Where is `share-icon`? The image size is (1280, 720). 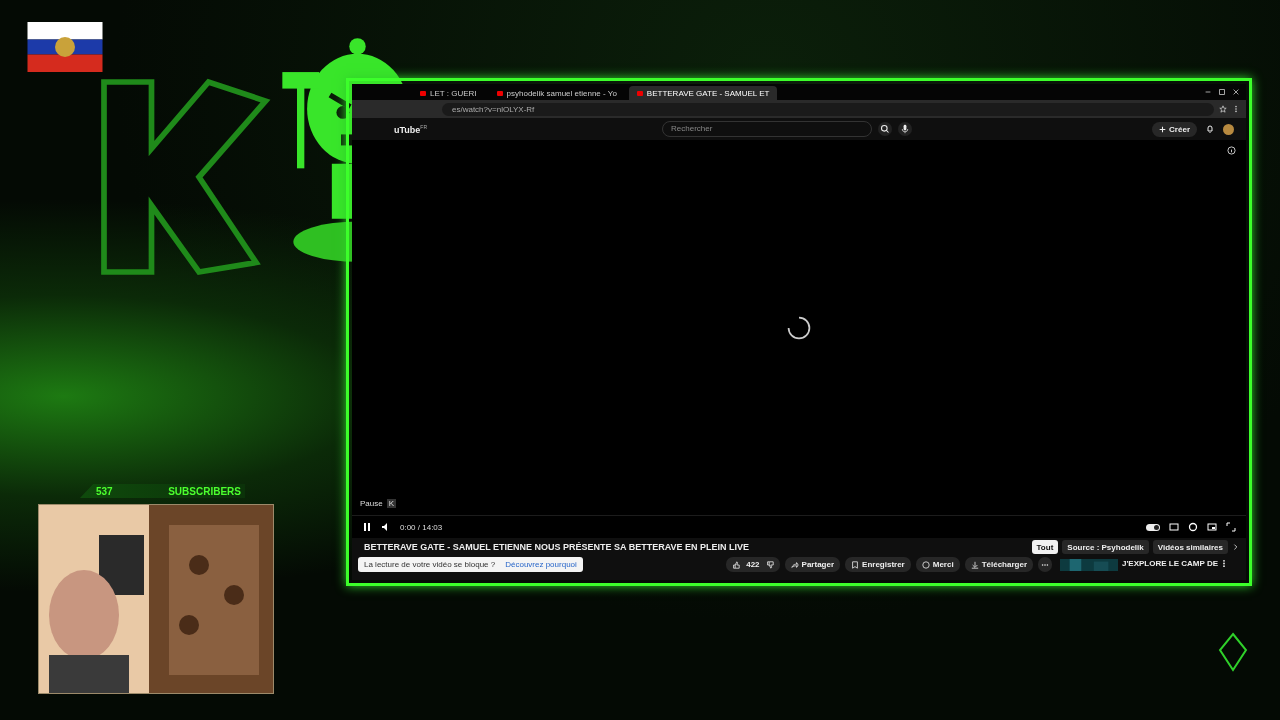 share-icon is located at coordinates (794, 564).